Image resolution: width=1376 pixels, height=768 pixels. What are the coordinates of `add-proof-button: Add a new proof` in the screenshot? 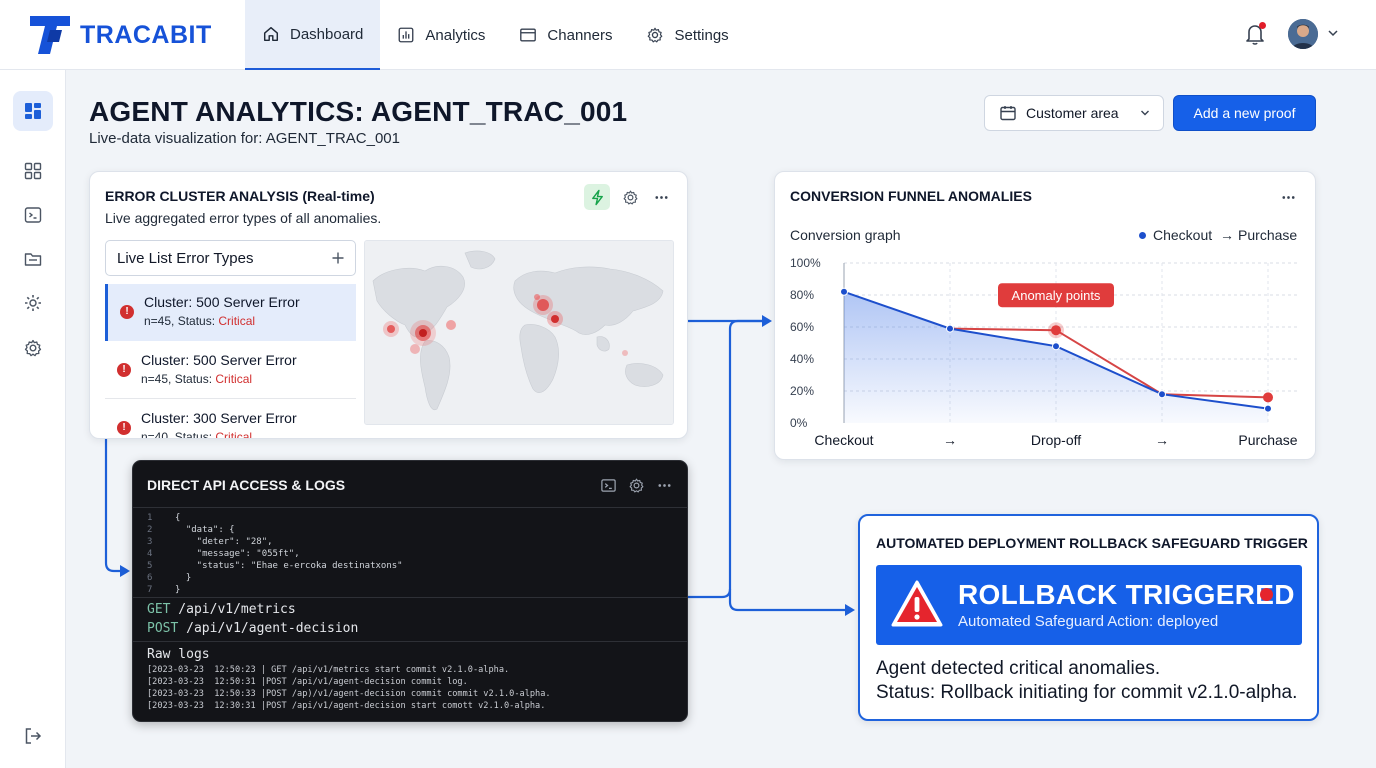 It's located at (1244, 113).